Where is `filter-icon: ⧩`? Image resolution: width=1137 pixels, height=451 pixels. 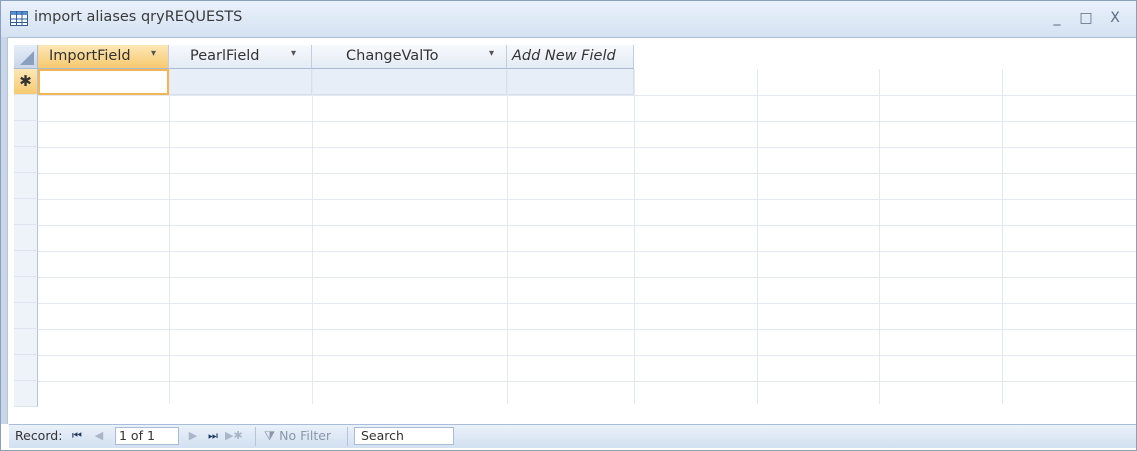 filter-icon: ⧩ is located at coordinates (270, 435).